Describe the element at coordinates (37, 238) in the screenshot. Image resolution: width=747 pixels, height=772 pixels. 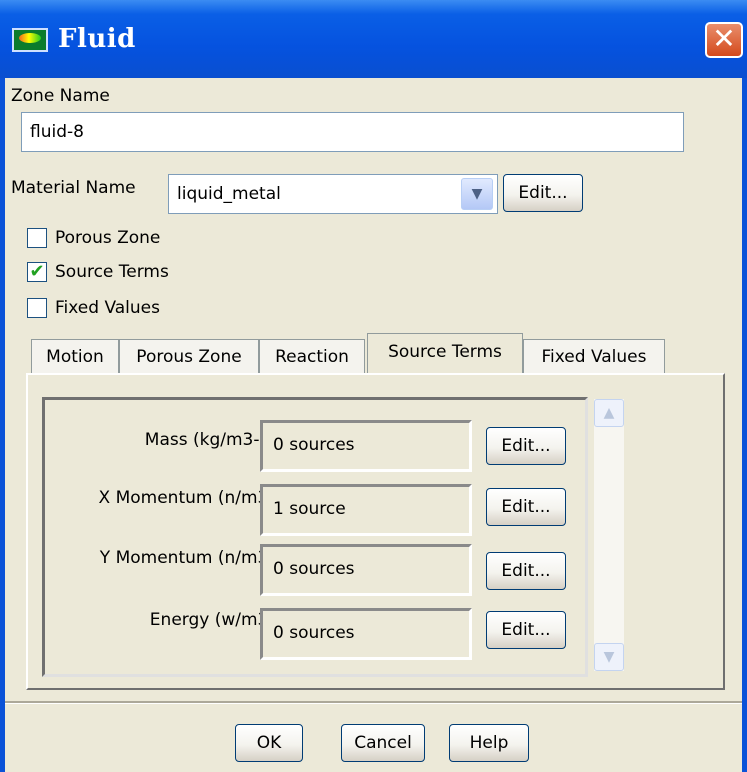
I see `porous-zone-checkbox` at that location.